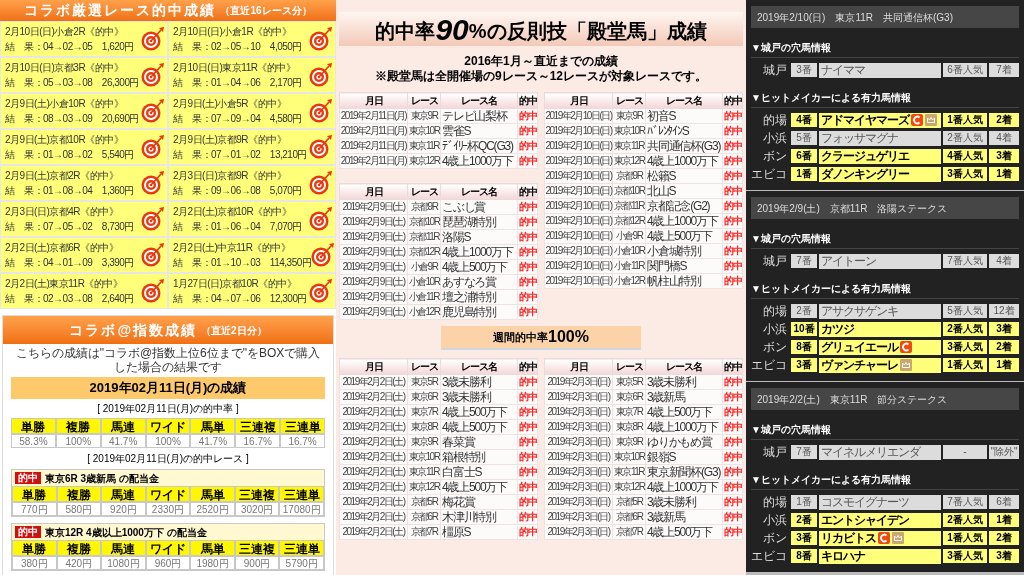 This screenshot has width=1024, height=575. What do you see at coordinates (233, 32) in the screenshot?
I see `race-title: 2月10日(日)小倉1R《的中》` at bounding box center [233, 32].